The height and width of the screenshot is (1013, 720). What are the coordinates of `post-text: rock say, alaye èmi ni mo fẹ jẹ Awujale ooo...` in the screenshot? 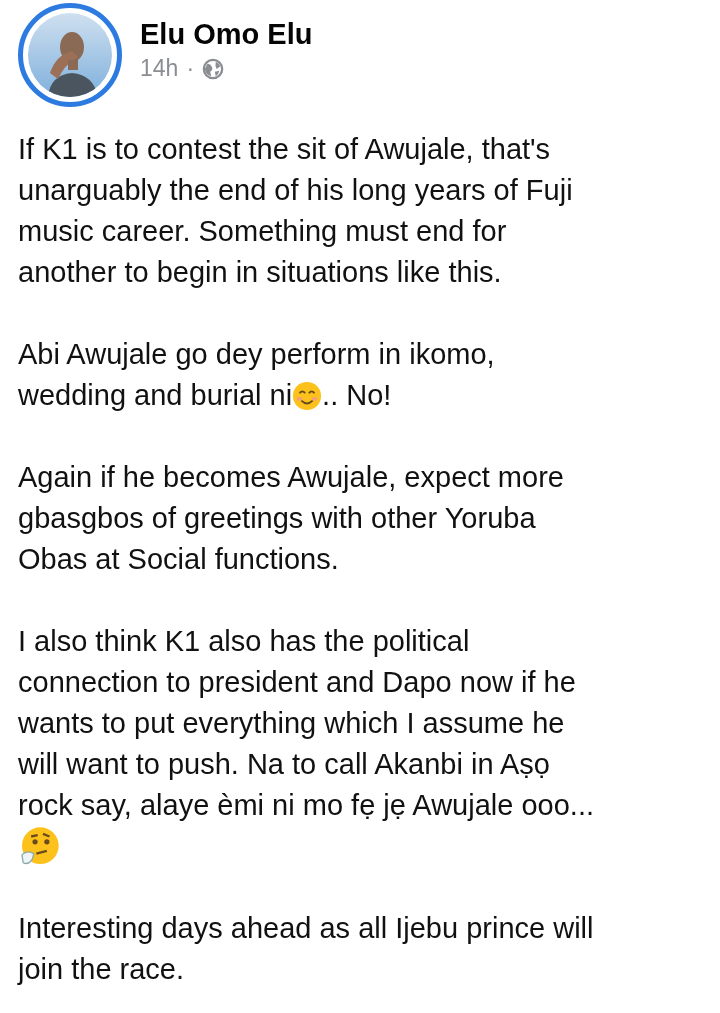 It's located at (306, 805).